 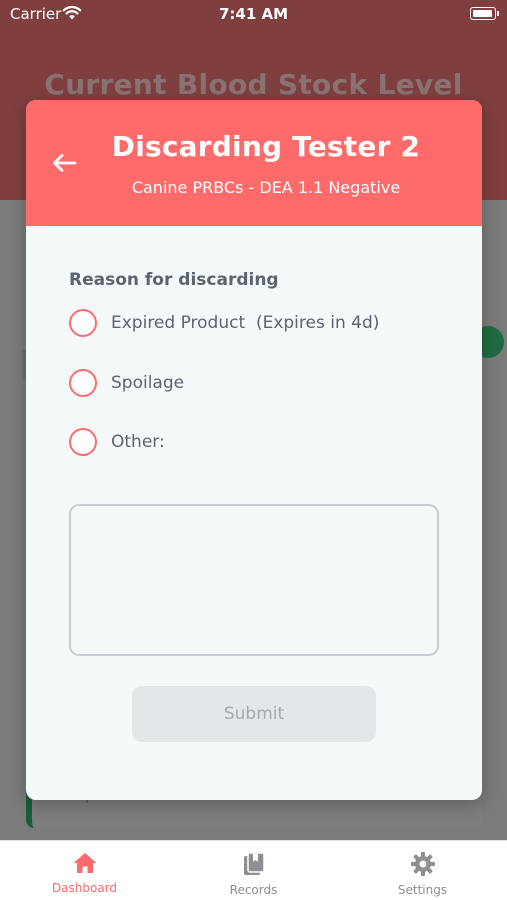 I want to click on modal-title: Discarding Tester 2, so click(x=266, y=146).